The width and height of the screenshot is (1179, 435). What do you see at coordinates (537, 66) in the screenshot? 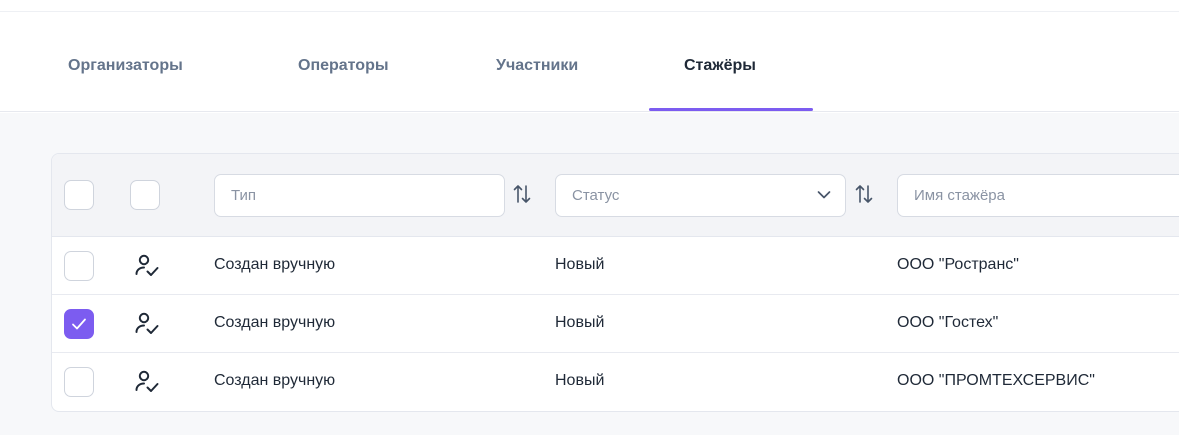
I see `tab-participants: Участники` at bounding box center [537, 66].